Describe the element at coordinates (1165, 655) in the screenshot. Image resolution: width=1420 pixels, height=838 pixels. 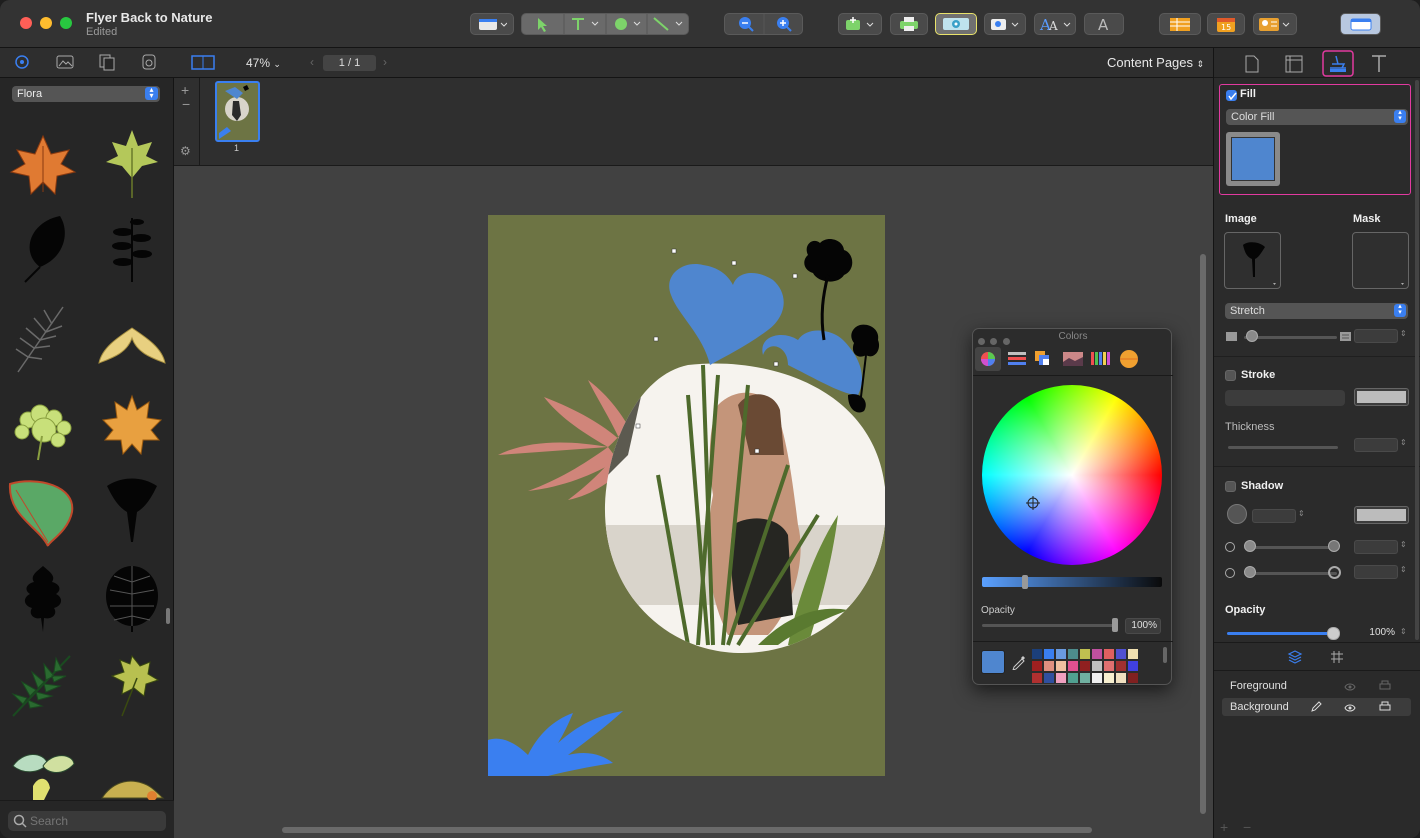
I see `swatch-scrollbar` at that location.